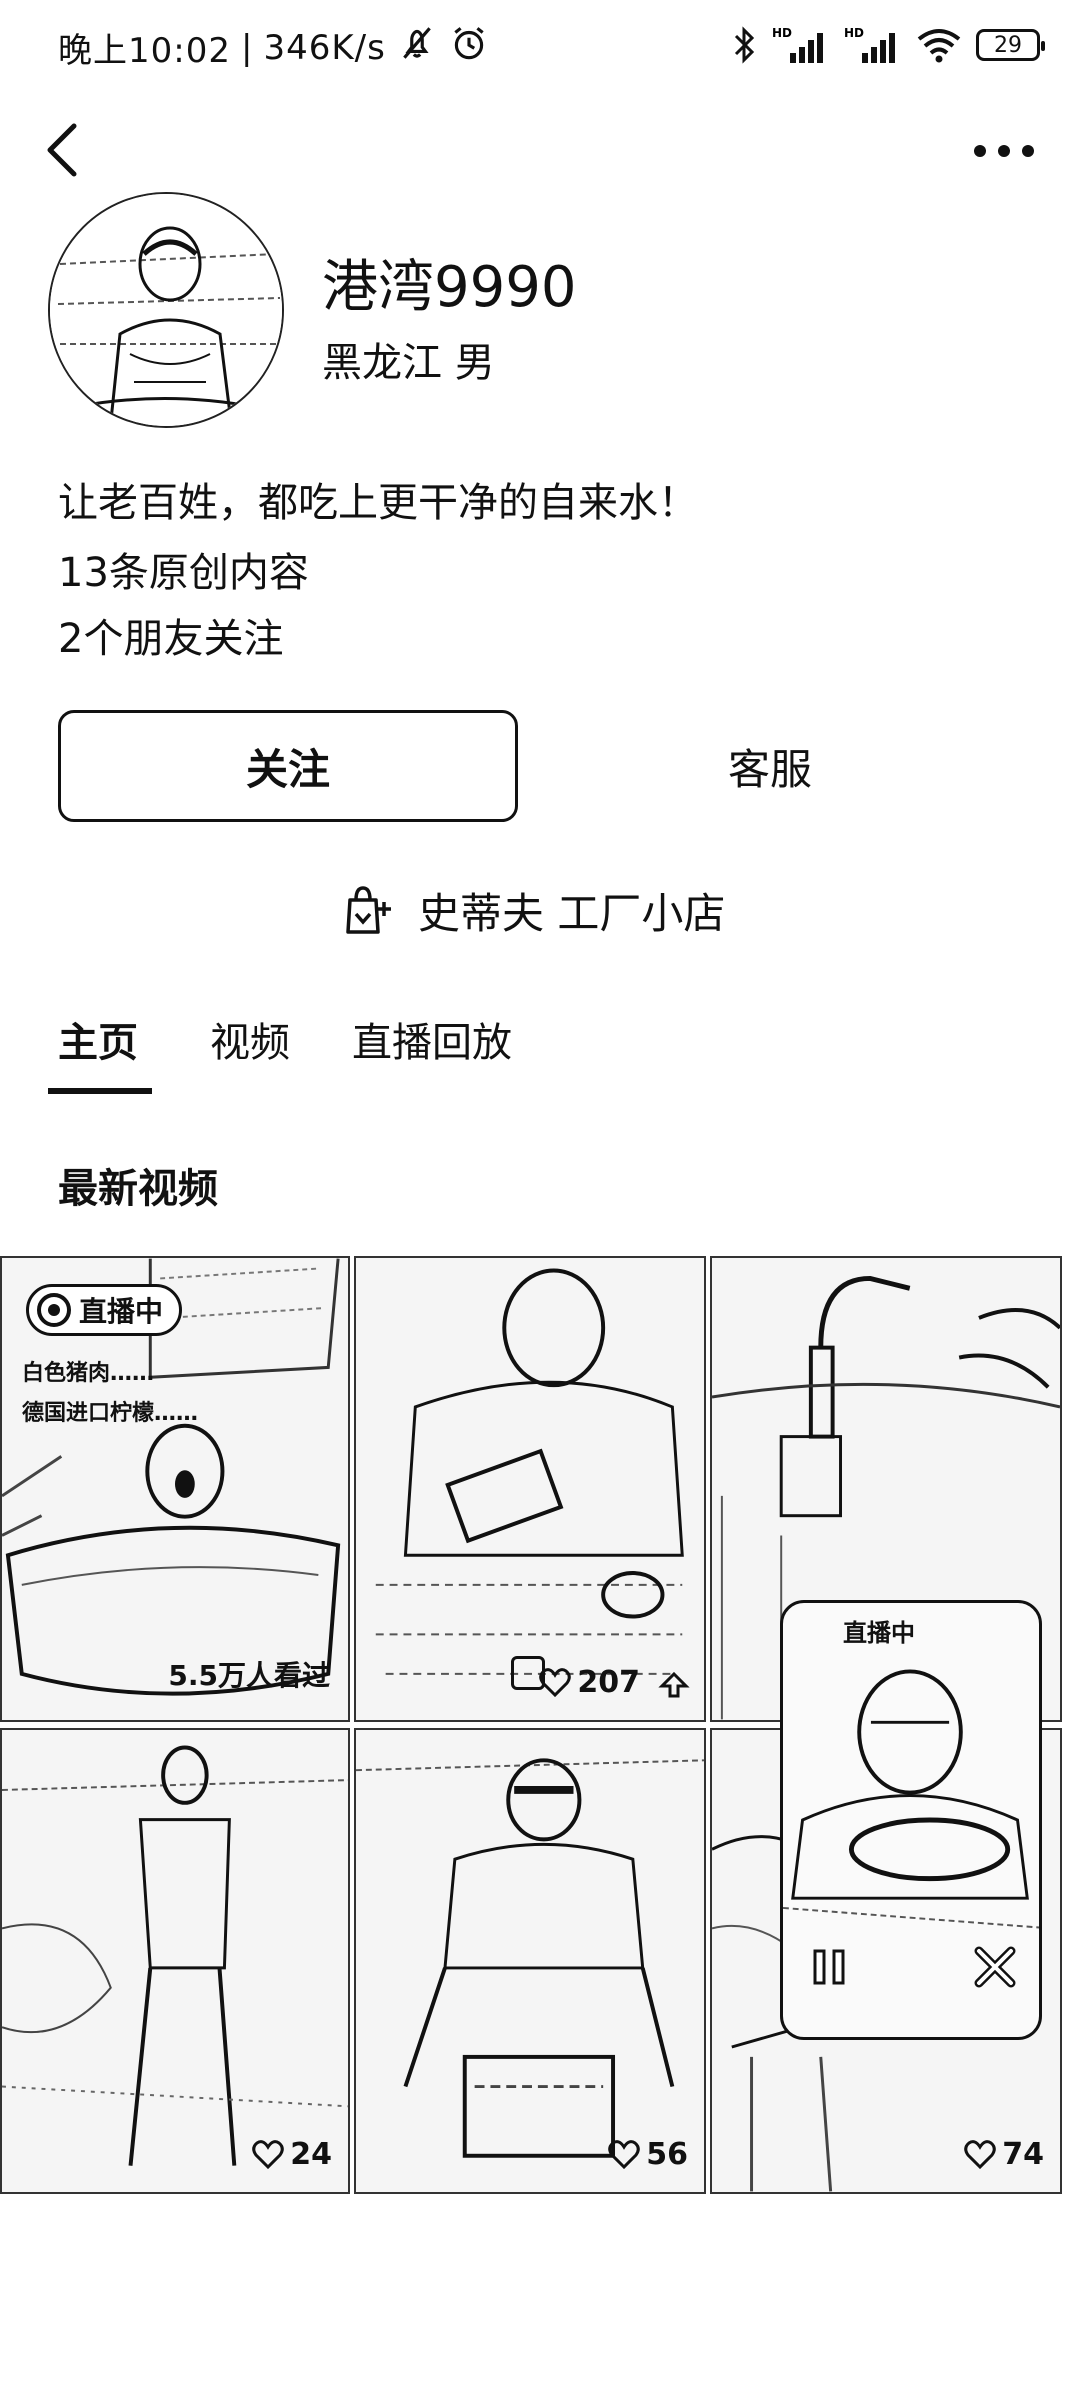 Image resolution: width=1080 pixels, height=2400 pixels. Describe the element at coordinates (432, 1052) in the screenshot. I see `tab-live-replay: 直播回放` at that location.